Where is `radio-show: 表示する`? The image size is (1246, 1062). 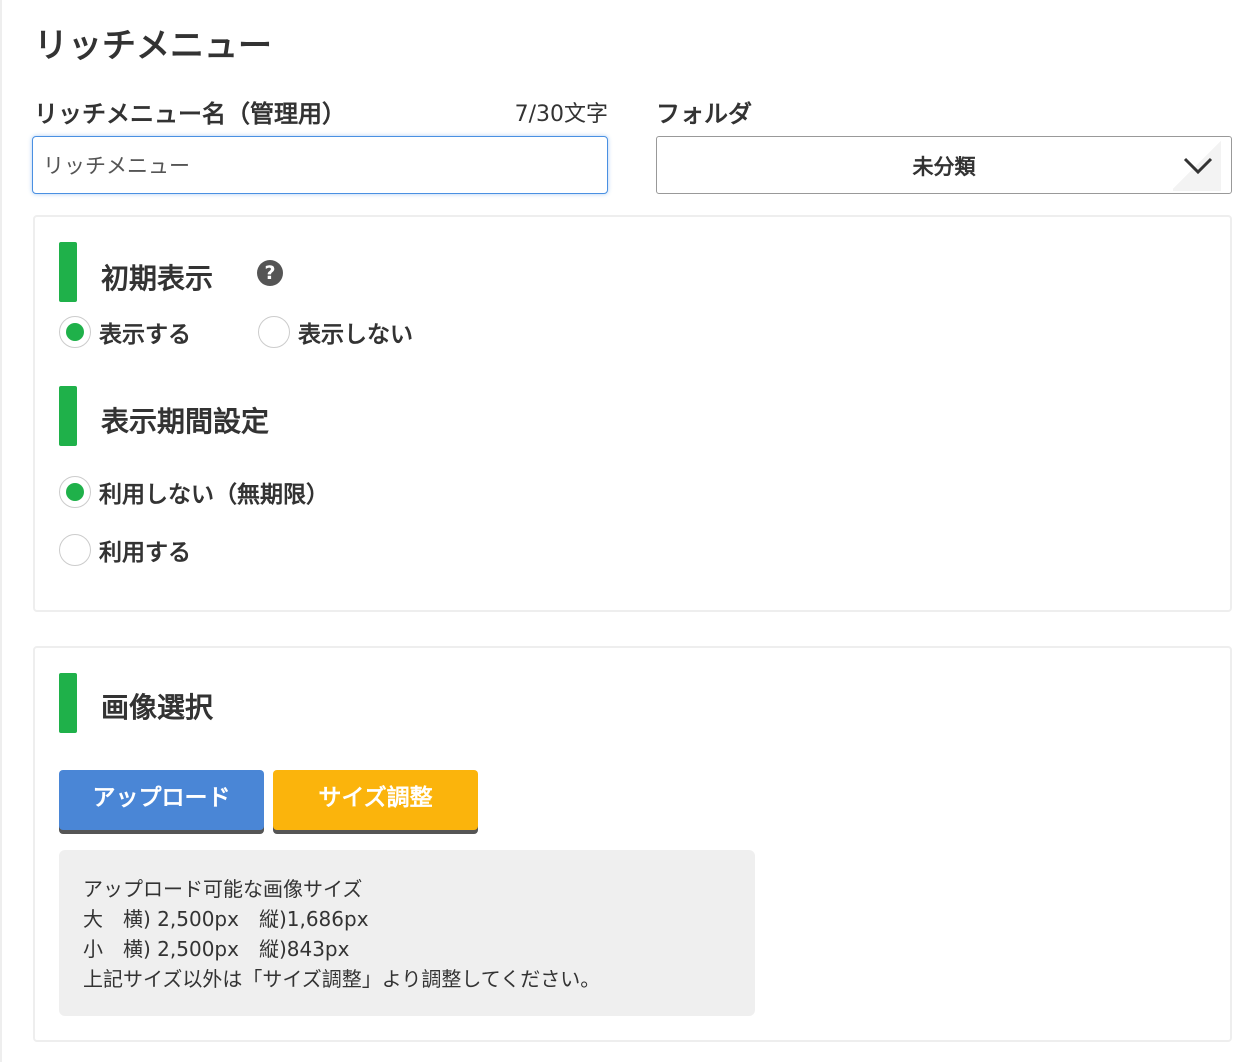
radio-show: 表示する is located at coordinates (125, 332).